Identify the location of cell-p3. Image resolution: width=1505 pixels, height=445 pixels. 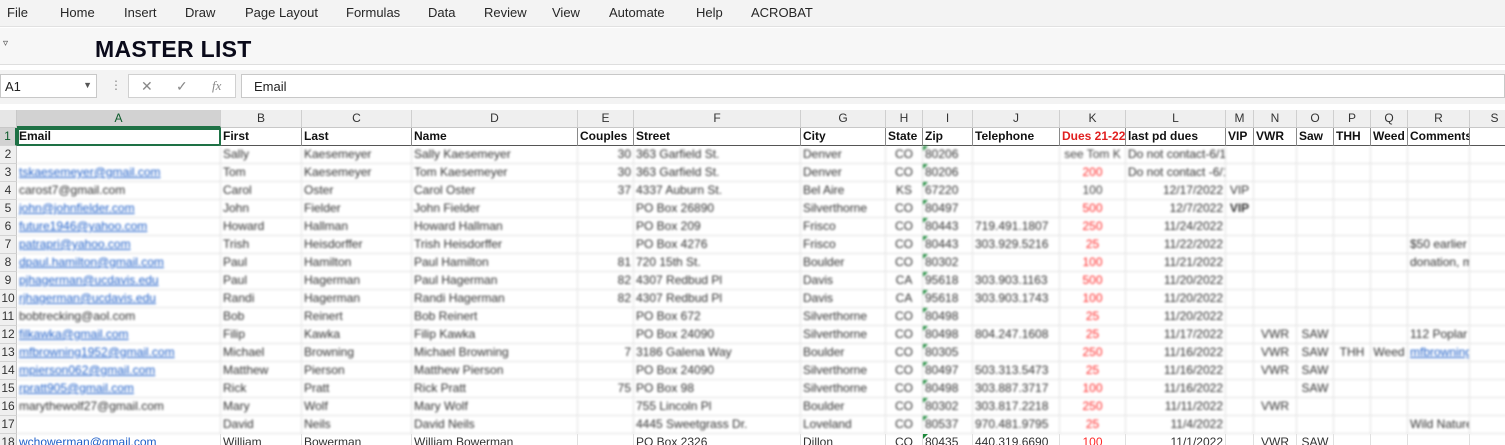
(1352, 173).